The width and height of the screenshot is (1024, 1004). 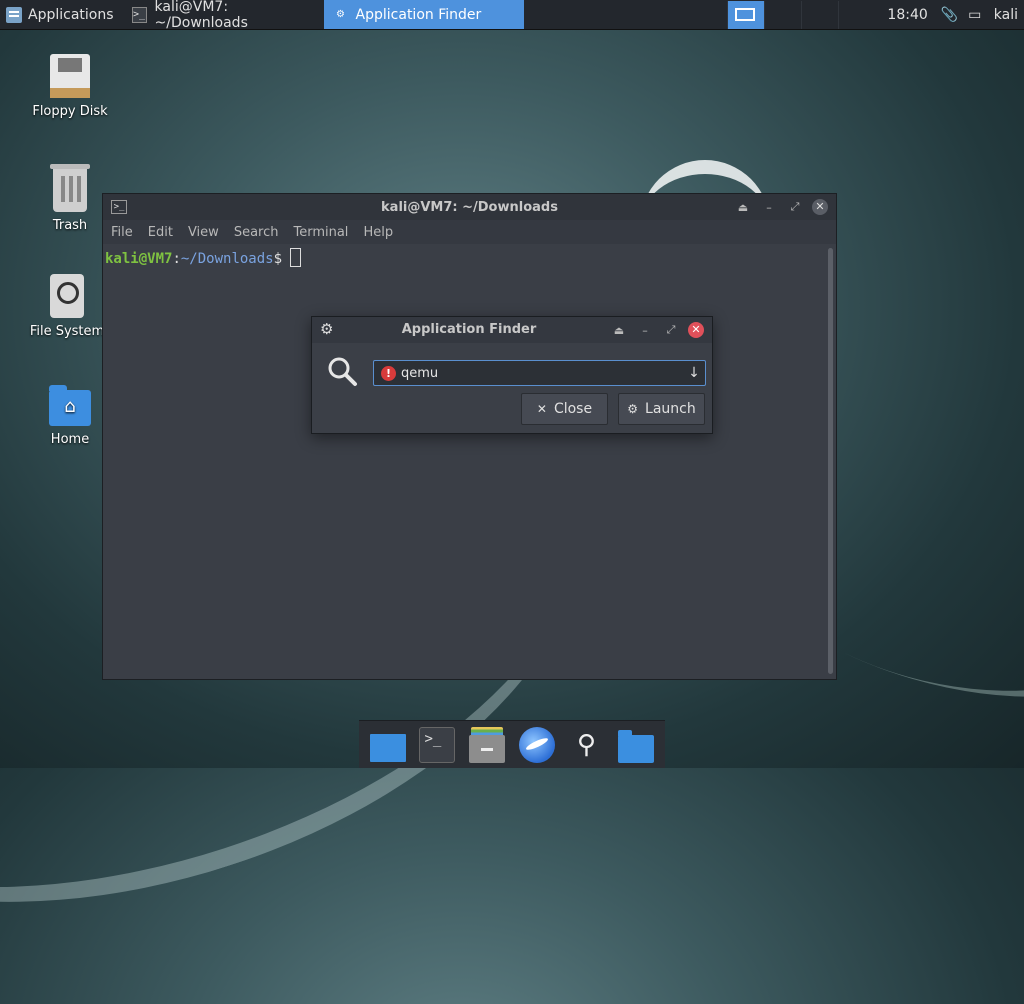 I want to click on workspace-switcher, so click(x=801, y=14).